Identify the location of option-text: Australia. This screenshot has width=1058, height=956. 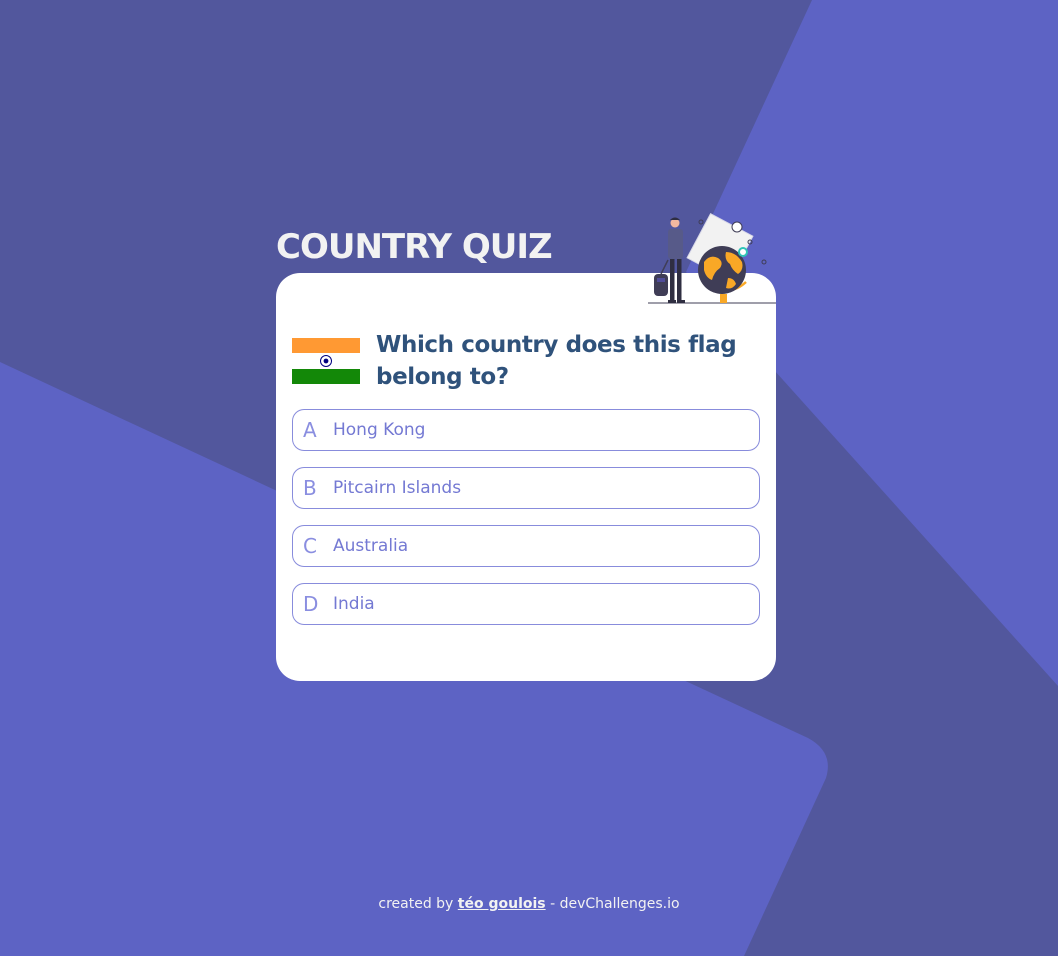
(371, 546).